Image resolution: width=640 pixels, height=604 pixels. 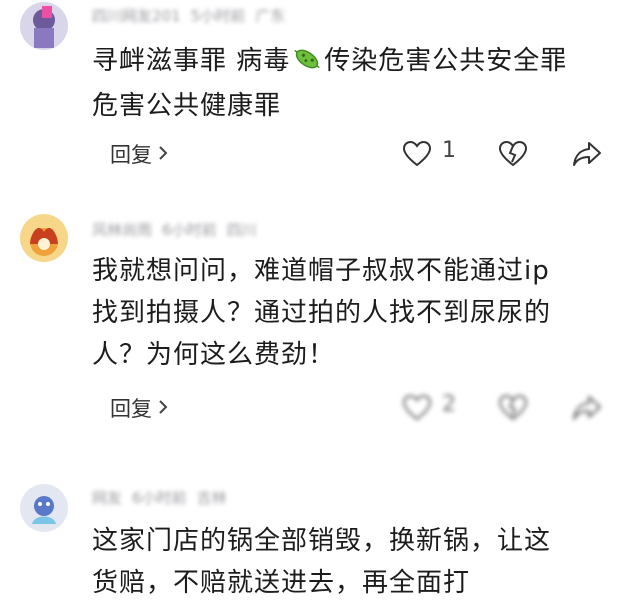 What do you see at coordinates (357, 562) in the screenshot?
I see `comment-text: 这家门店的锅全部销毁，换新锅，让这 货赔，不赔就送进去，再全面打` at bounding box center [357, 562].